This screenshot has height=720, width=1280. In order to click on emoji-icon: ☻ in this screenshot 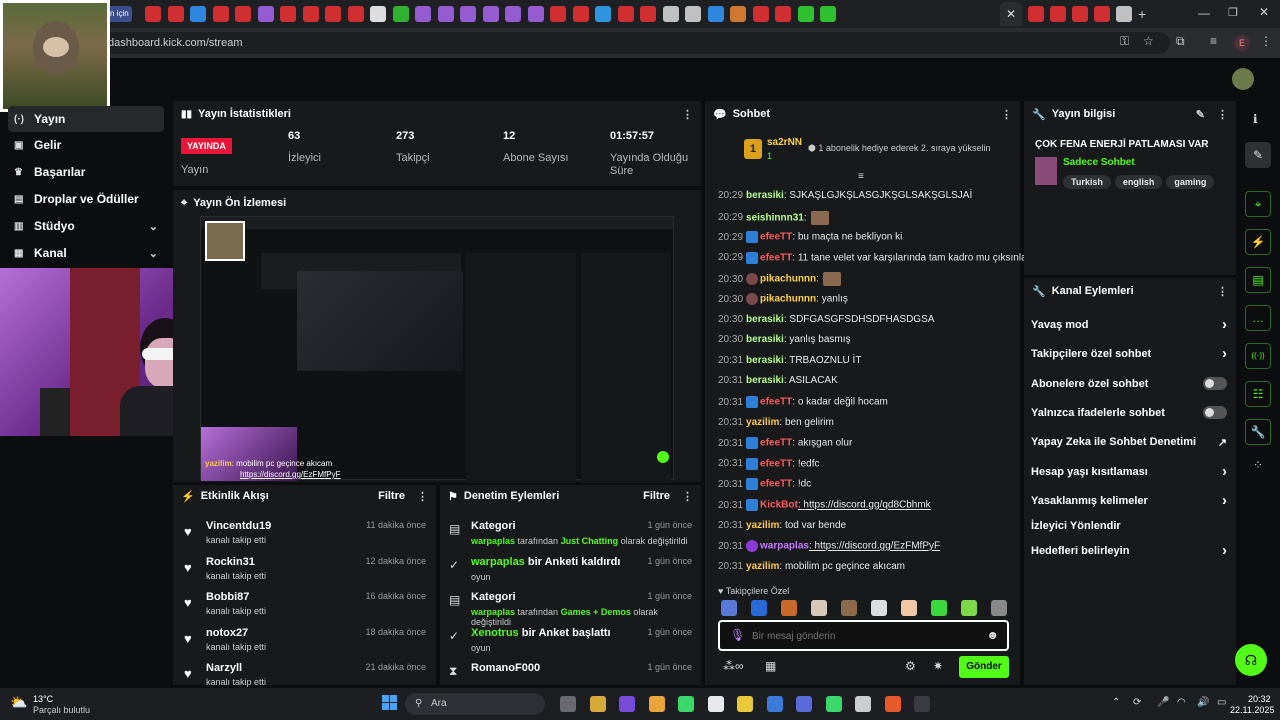, I will do `click(992, 635)`.